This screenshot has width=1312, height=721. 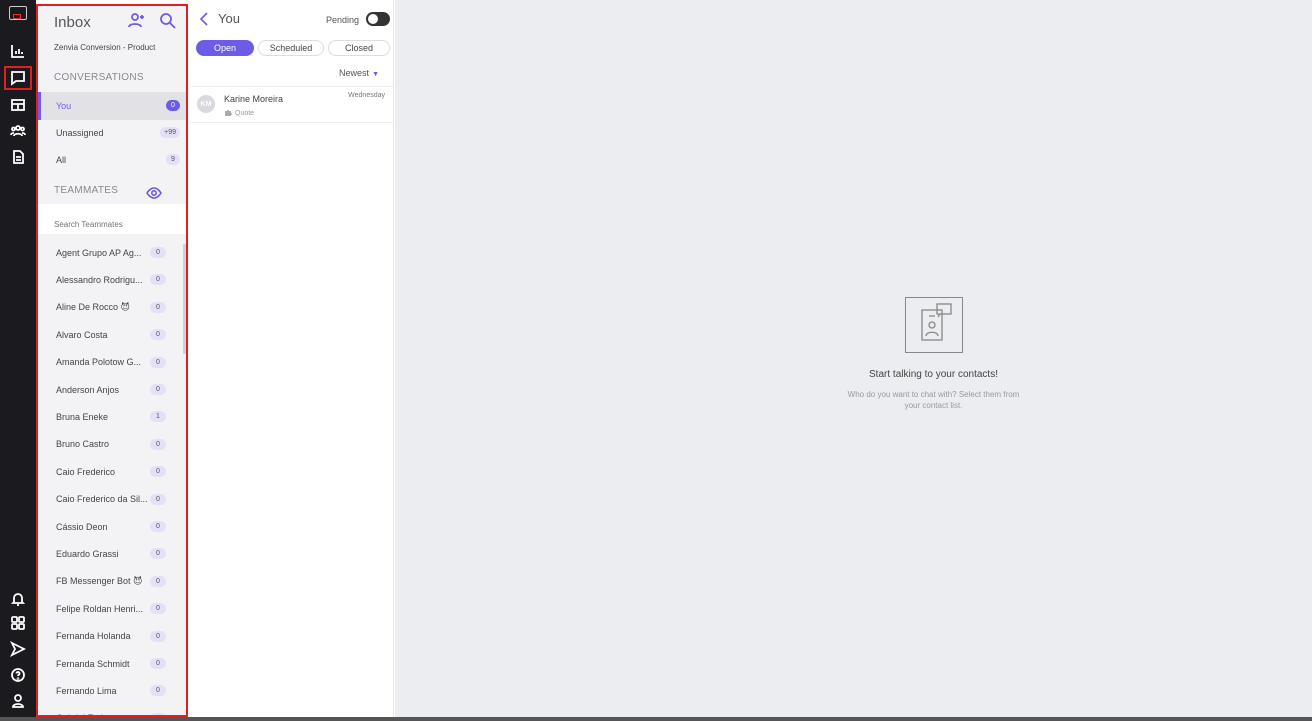 I want to click on reports-icon, so click(x=18, y=51).